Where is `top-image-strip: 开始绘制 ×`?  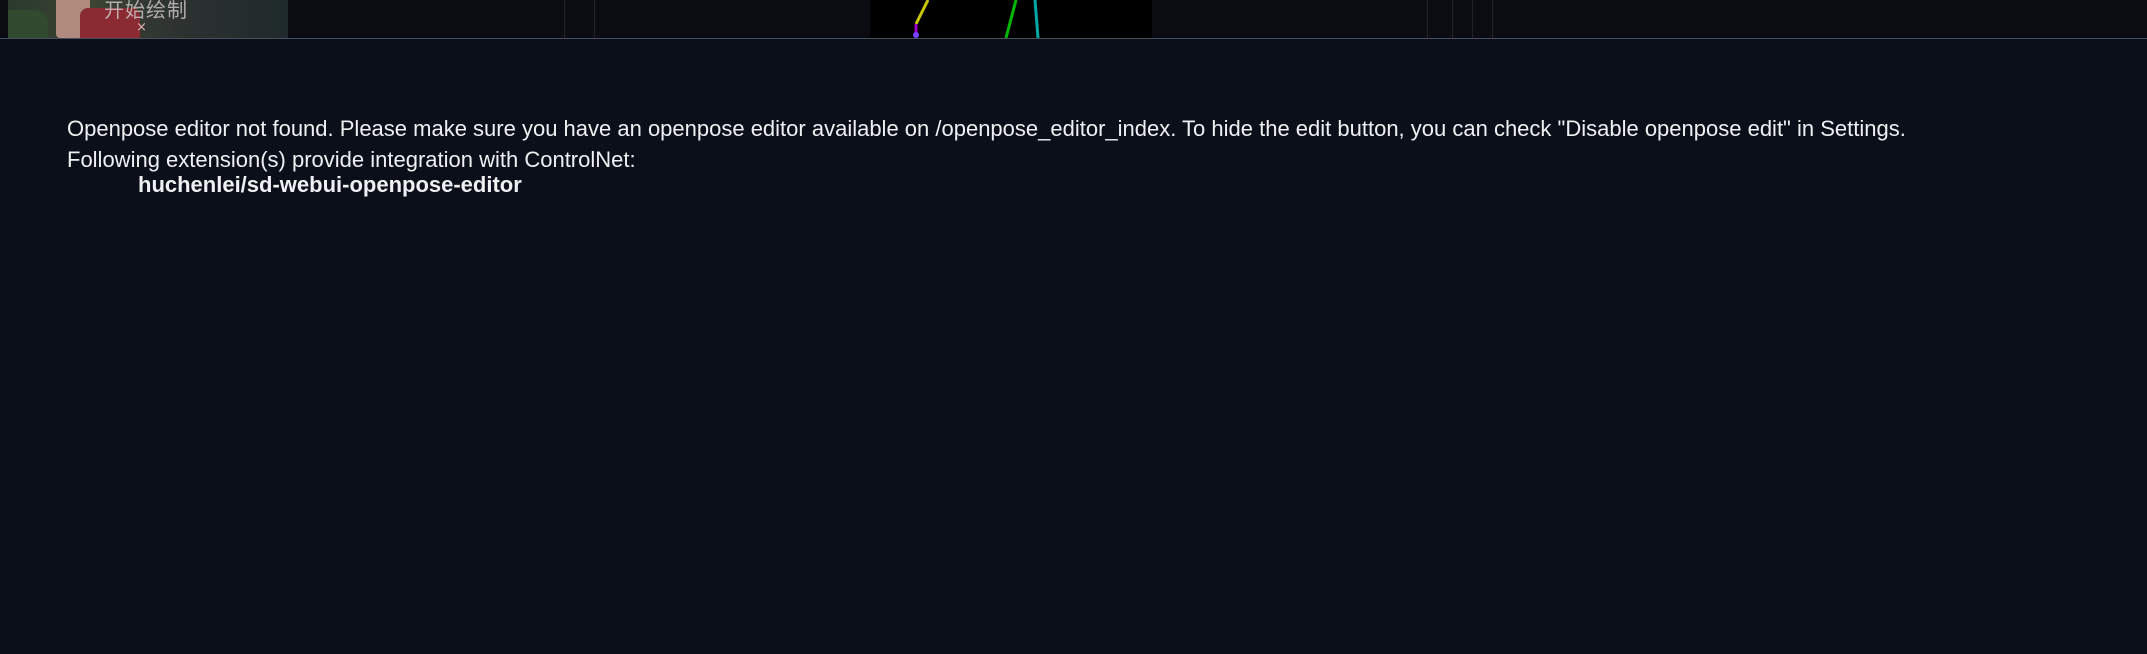 top-image-strip: 开始绘制 × is located at coordinates (1073, 19).